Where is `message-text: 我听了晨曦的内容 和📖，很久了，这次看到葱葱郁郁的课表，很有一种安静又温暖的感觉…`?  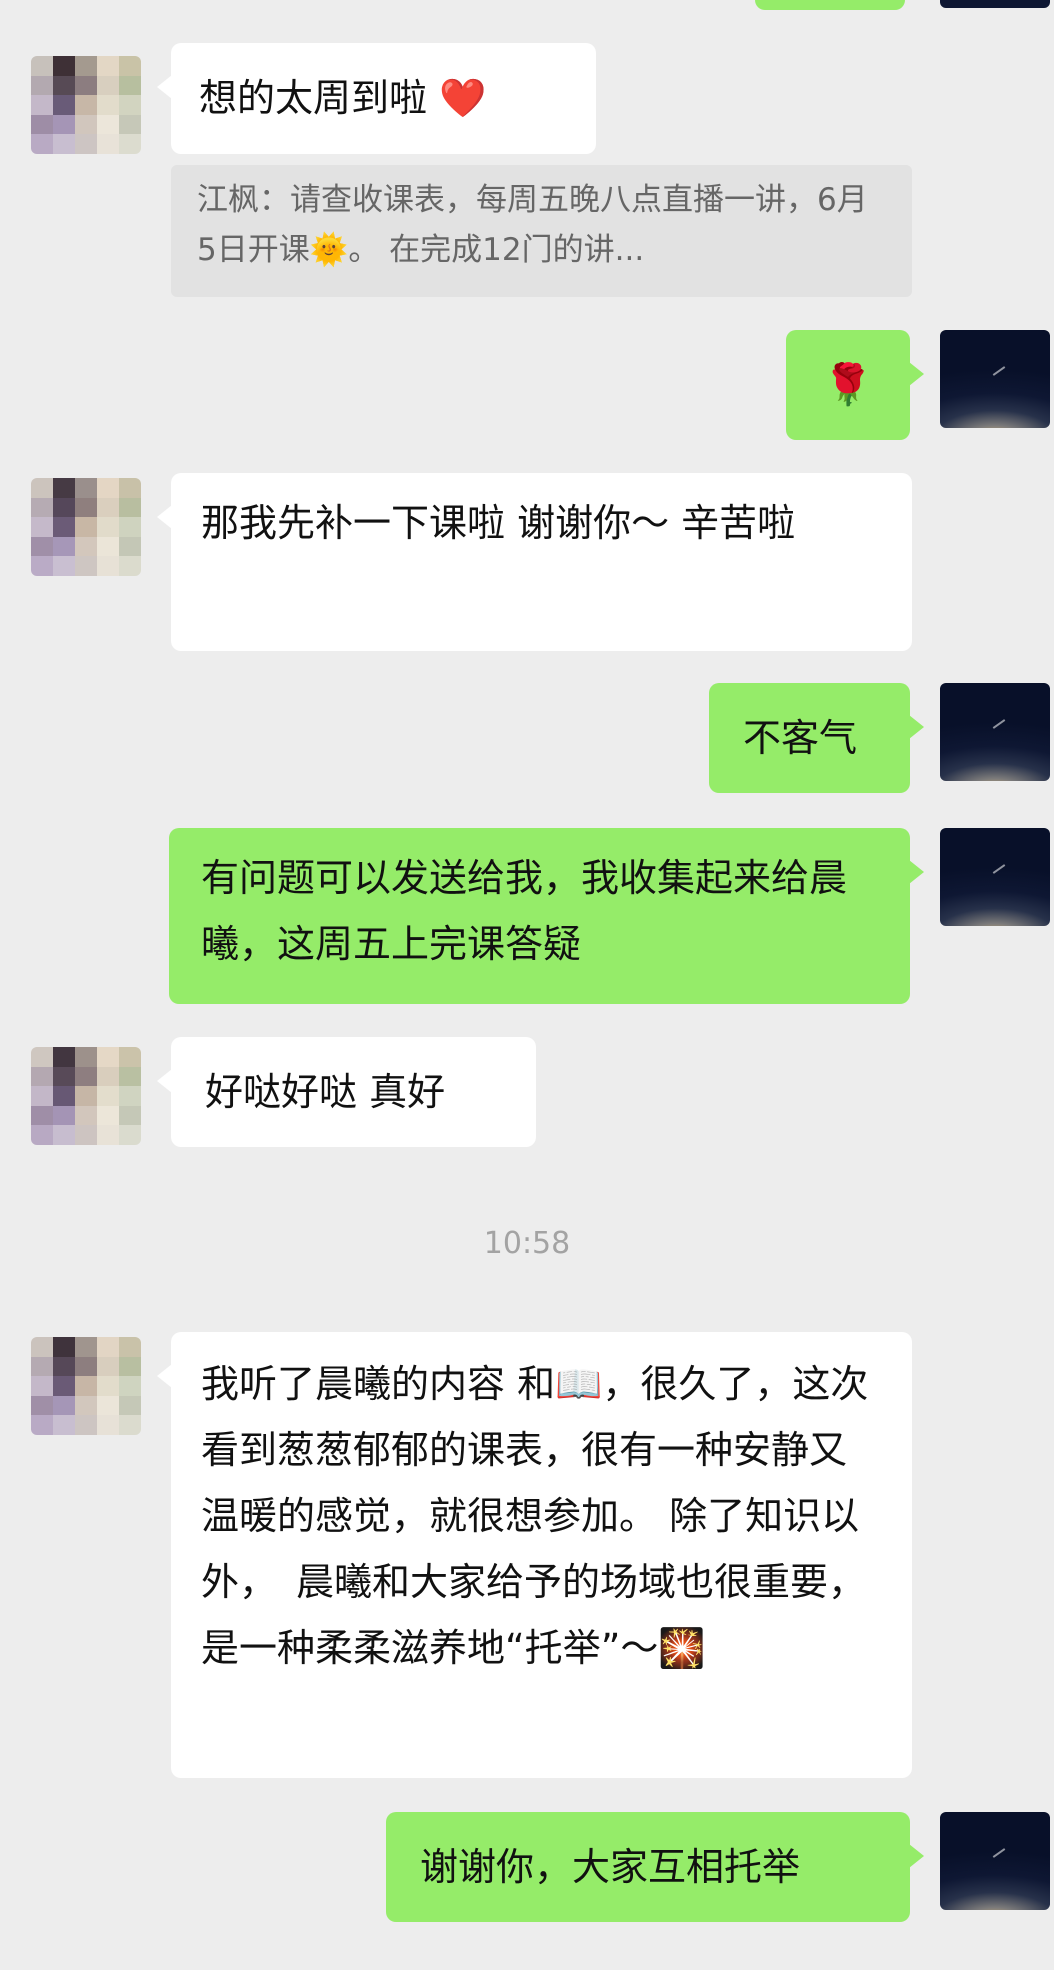
message-text: 我听了晨曦的内容 和📖，很久了，这次看到葱葱郁郁的课表，很有一种安静又温暖的感觉… is located at coordinates (535, 1516).